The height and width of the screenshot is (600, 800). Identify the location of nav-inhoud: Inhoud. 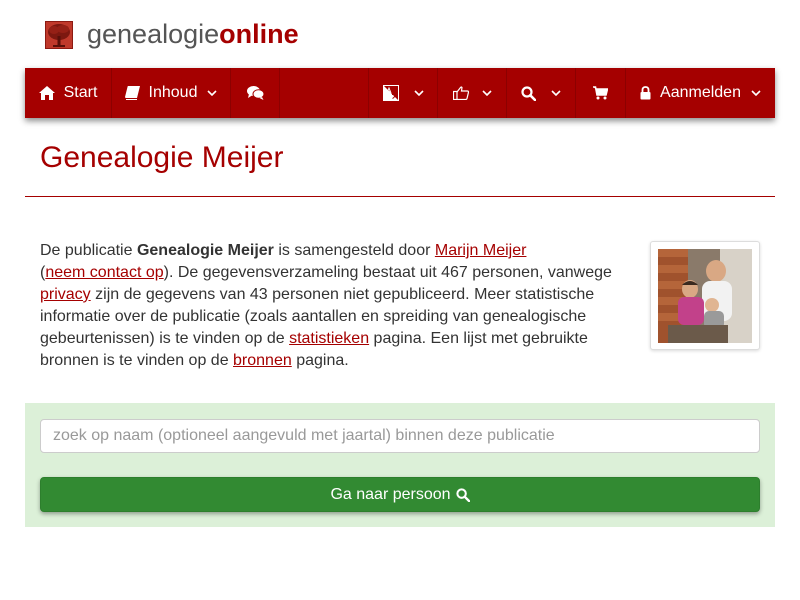
(171, 93).